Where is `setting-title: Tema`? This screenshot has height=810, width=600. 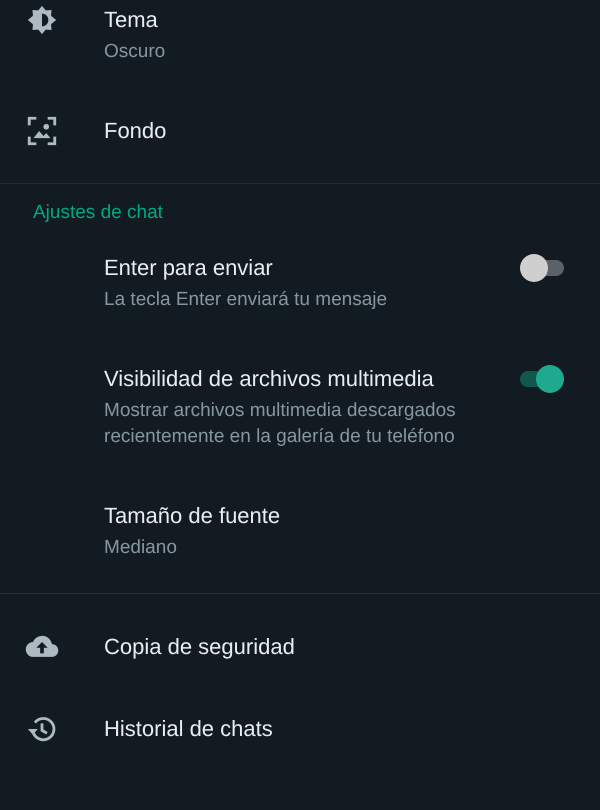 setting-title: Tema is located at coordinates (350, 20).